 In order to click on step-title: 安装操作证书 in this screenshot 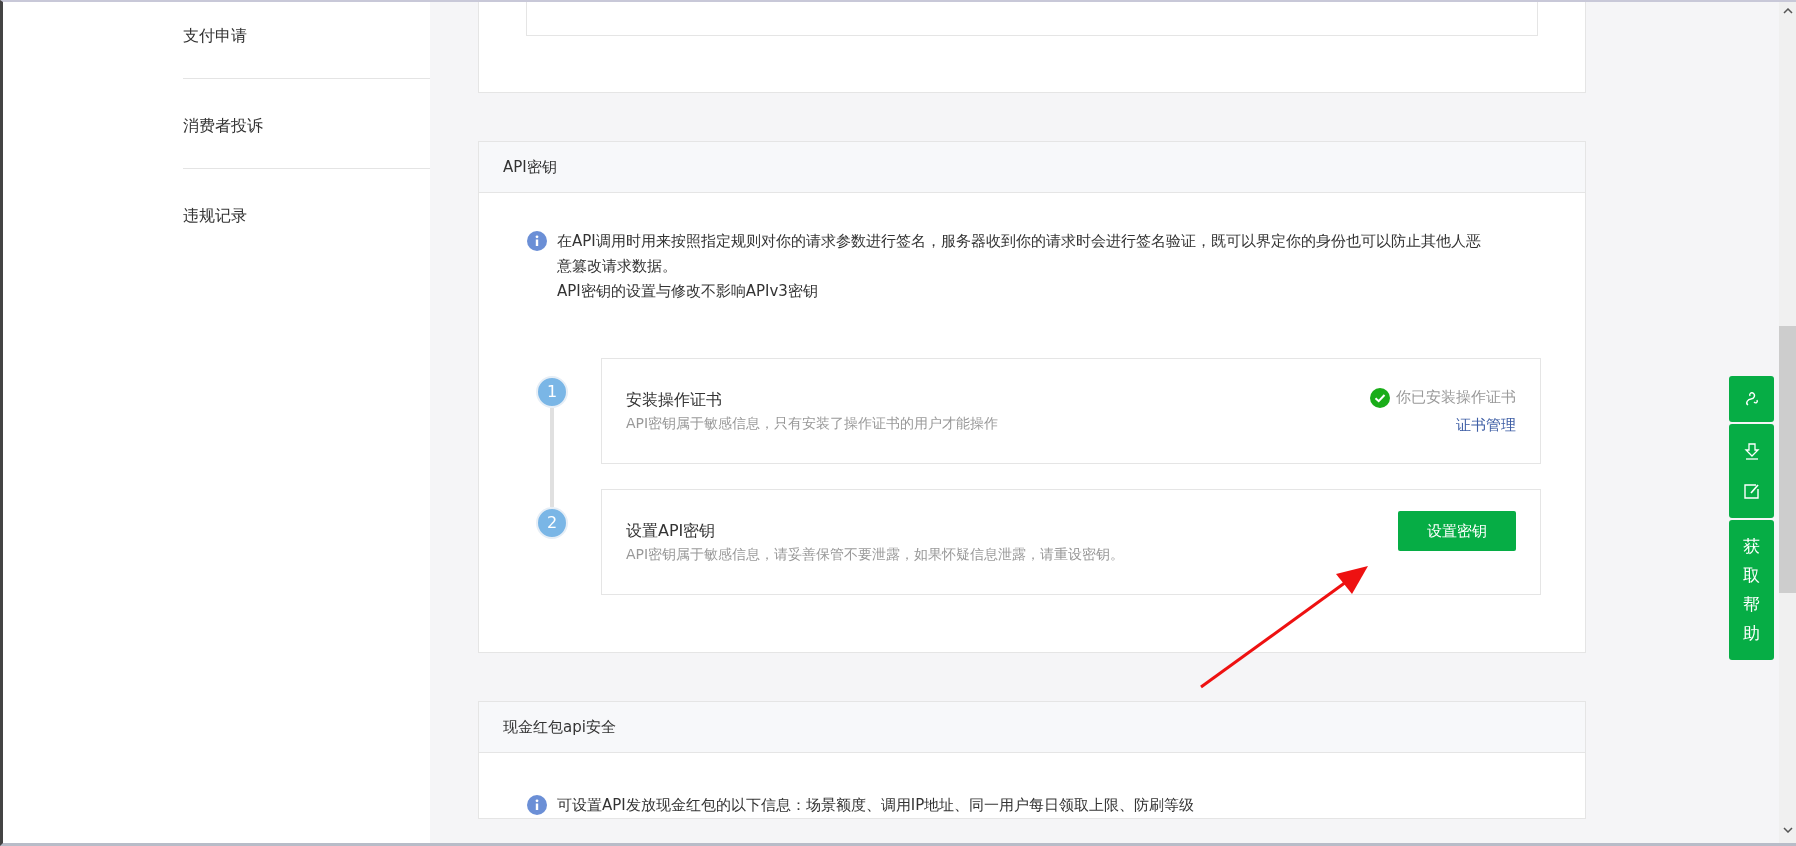, I will do `click(674, 400)`.